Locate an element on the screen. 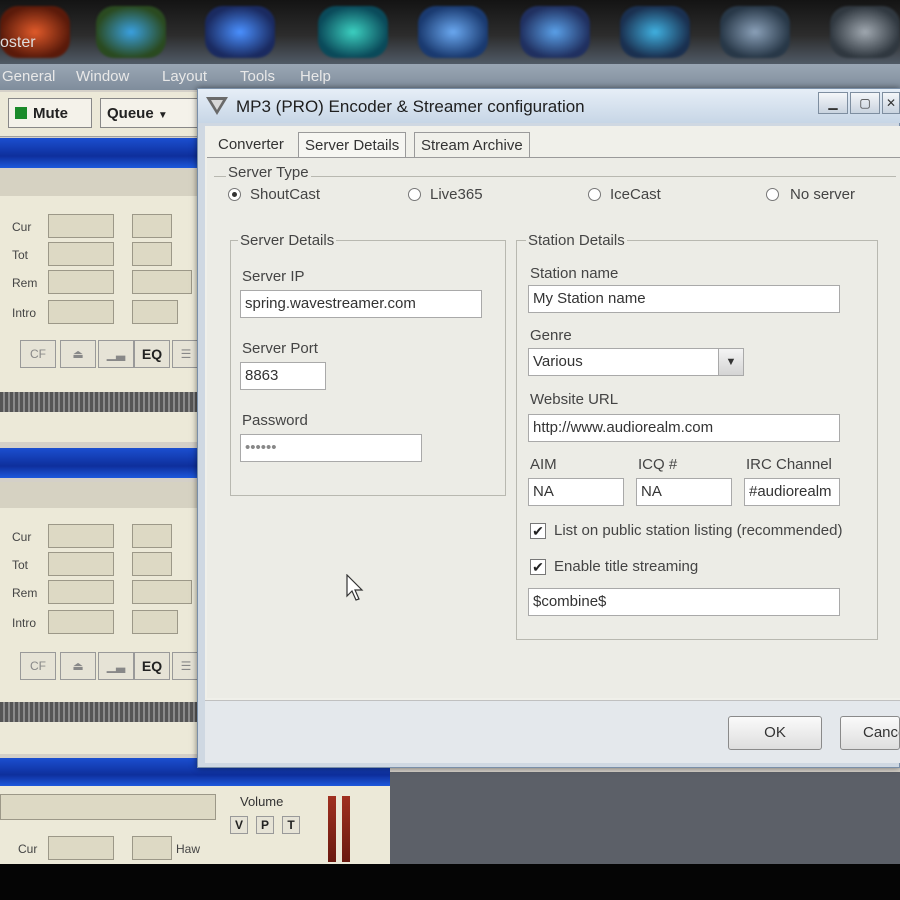 The height and width of the screenshot is (900, 900). title-streaming-checkbox: ✔ is located at coordinates (538, 567).